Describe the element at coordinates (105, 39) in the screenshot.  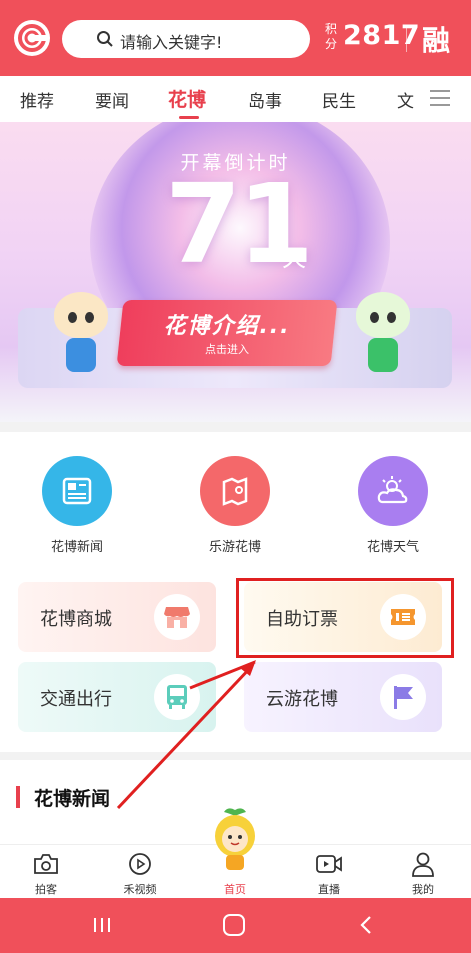
I see `search-icon` at that location.